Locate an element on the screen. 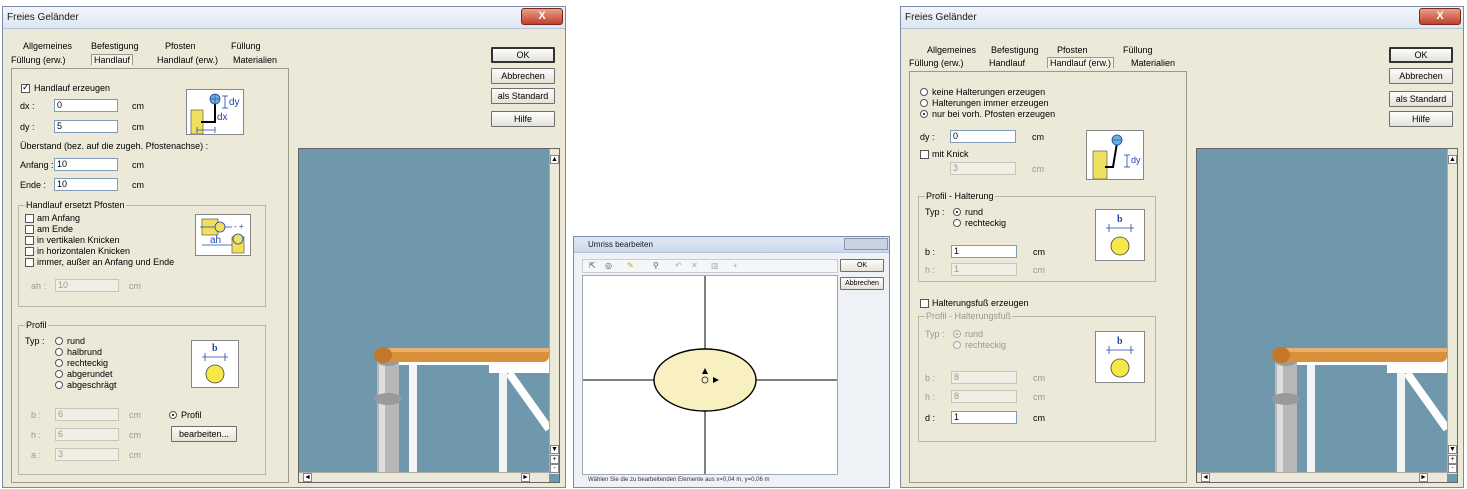 The height and width of the screenshot is (489, 1467). zoom-plus-button-3: + is located at coordinates (1452, 459).